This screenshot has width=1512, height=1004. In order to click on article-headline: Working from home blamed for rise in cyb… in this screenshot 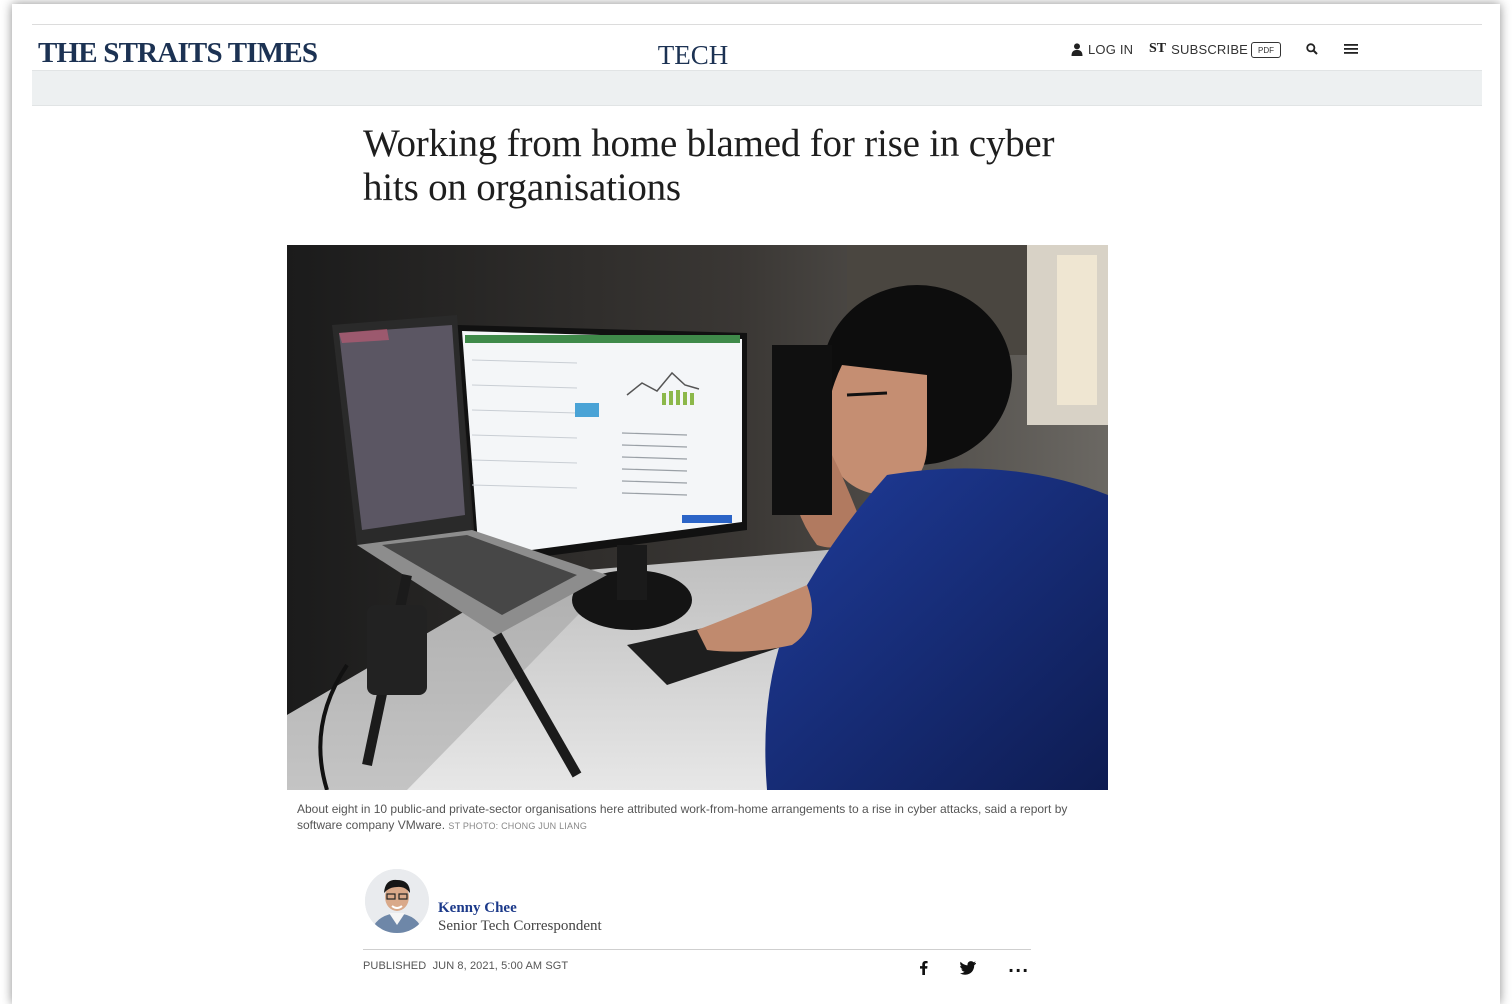, I will do `click(709, 165)`.